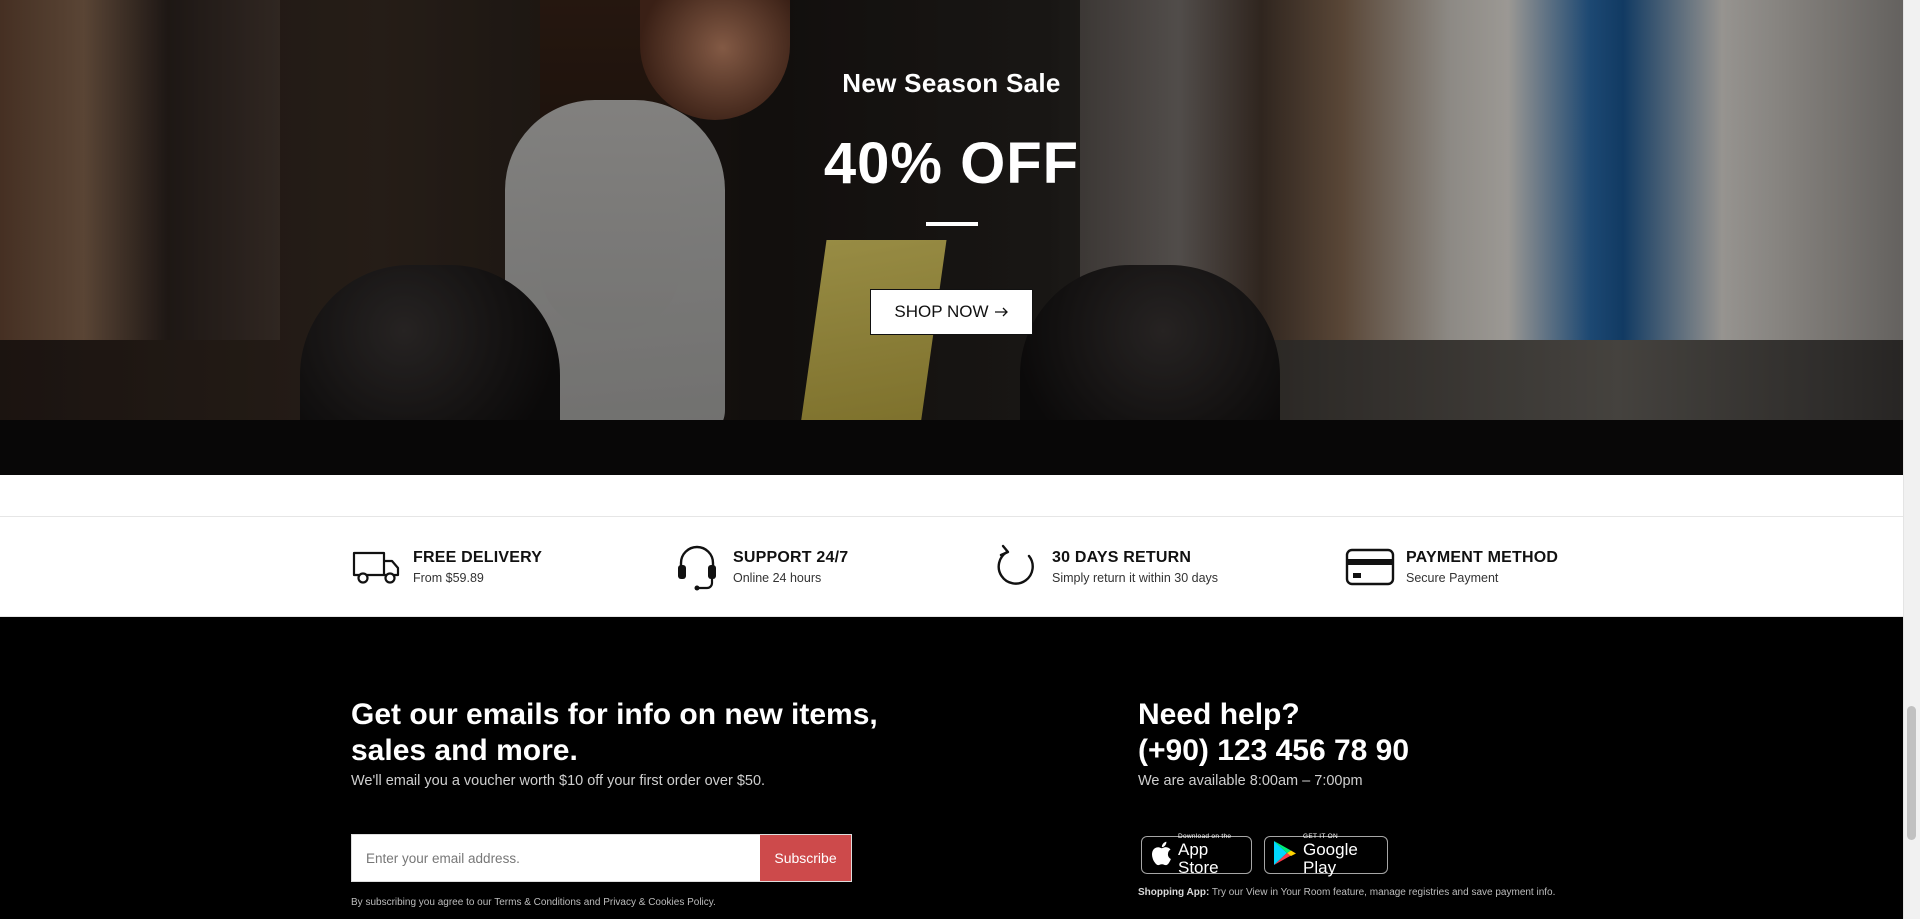 The image size is (1920, 919). I want to click on hero-subtitle: New Season Sale, so click(951, 83).